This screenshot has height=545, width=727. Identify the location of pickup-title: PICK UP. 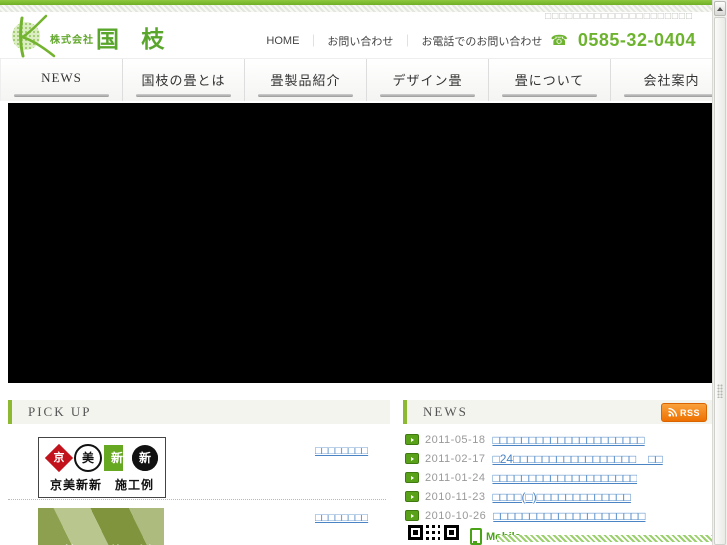
(60, 411).